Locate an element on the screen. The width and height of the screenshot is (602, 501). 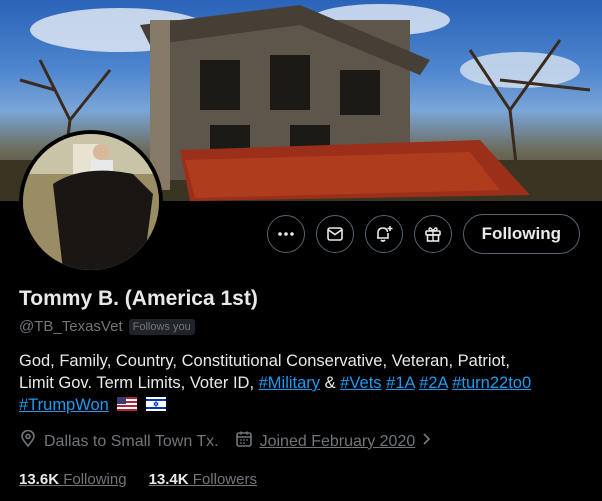
bell-plus-icon is located at coordinates (383, 234).